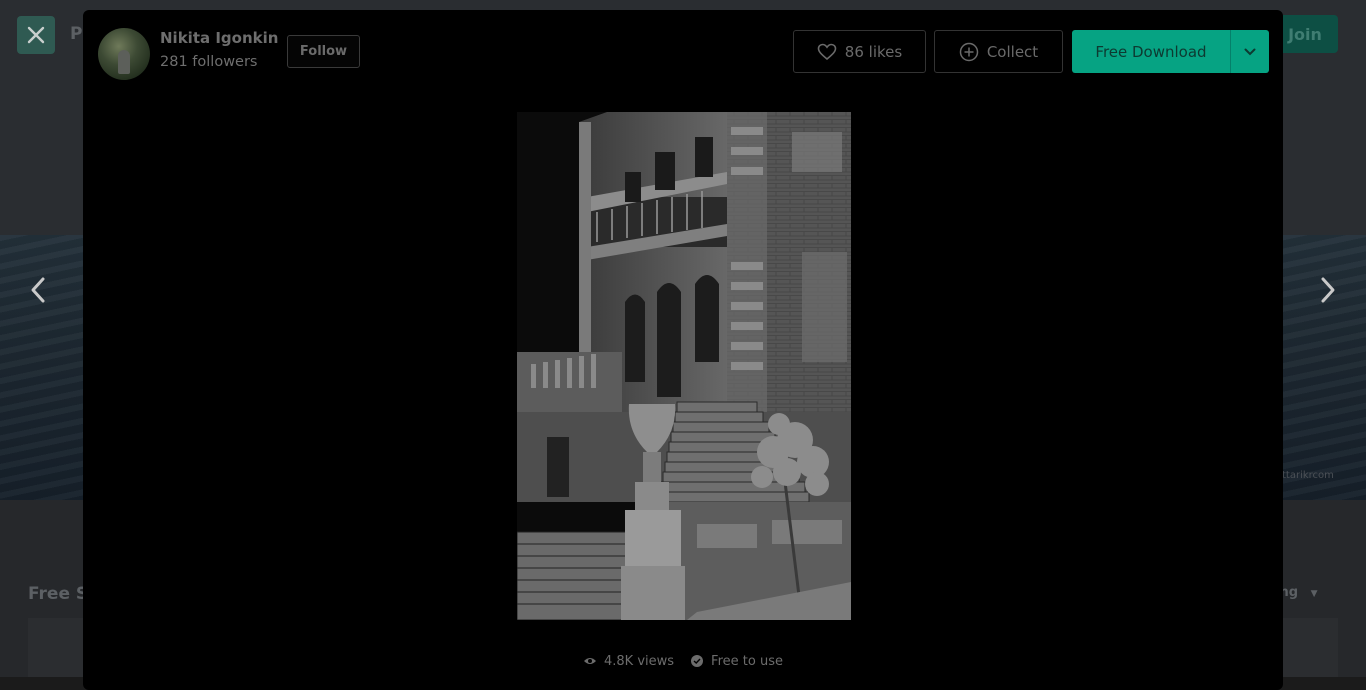  I want to click on like-button: 86 likes, so click(859, 51).